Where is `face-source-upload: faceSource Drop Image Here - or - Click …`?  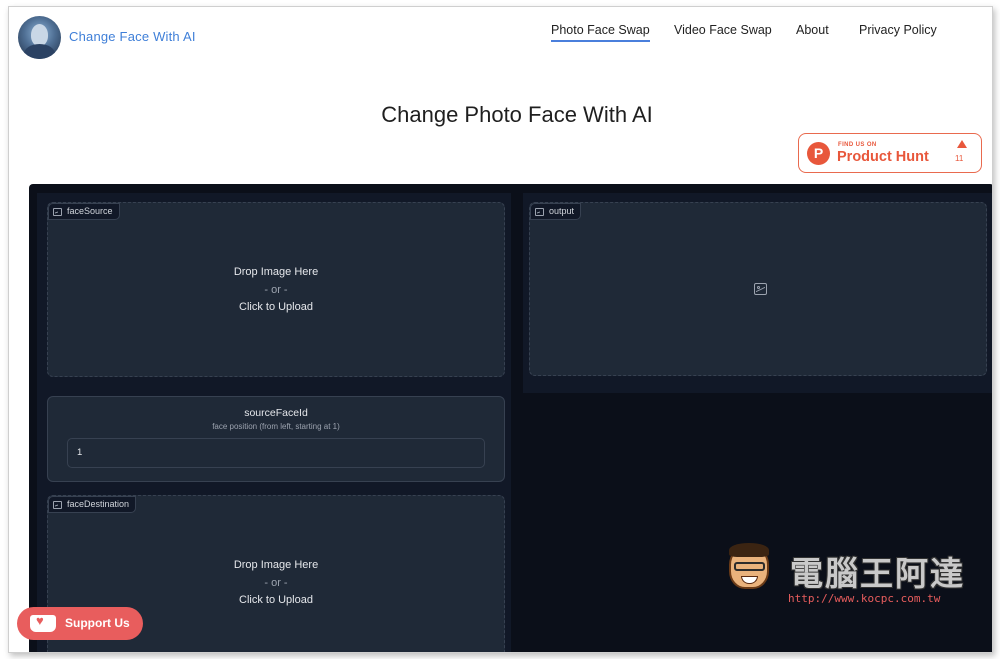 face-source-upload: faceSource Drop Image Here - or - Click … is located at coordinates (276, 289).